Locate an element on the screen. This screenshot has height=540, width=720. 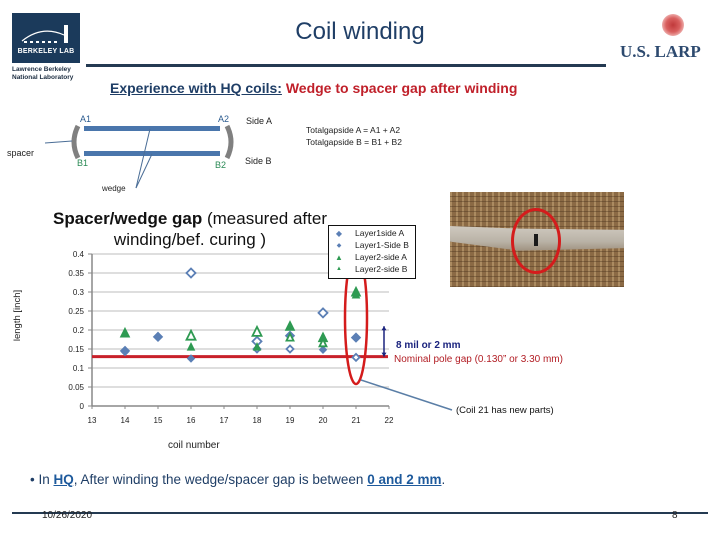
x-tick-label: 21 is located at coordinates (356, 420).